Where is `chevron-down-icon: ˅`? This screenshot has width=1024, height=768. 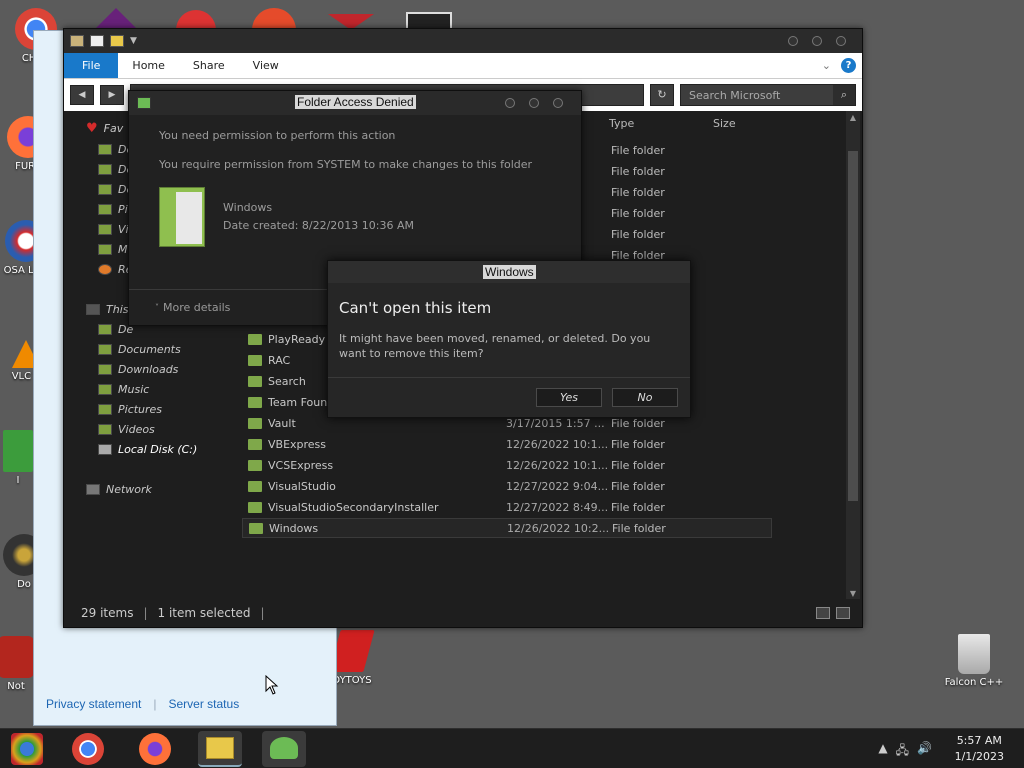
chevron-down-icon: ˅ is located at coordinates (157, 307).